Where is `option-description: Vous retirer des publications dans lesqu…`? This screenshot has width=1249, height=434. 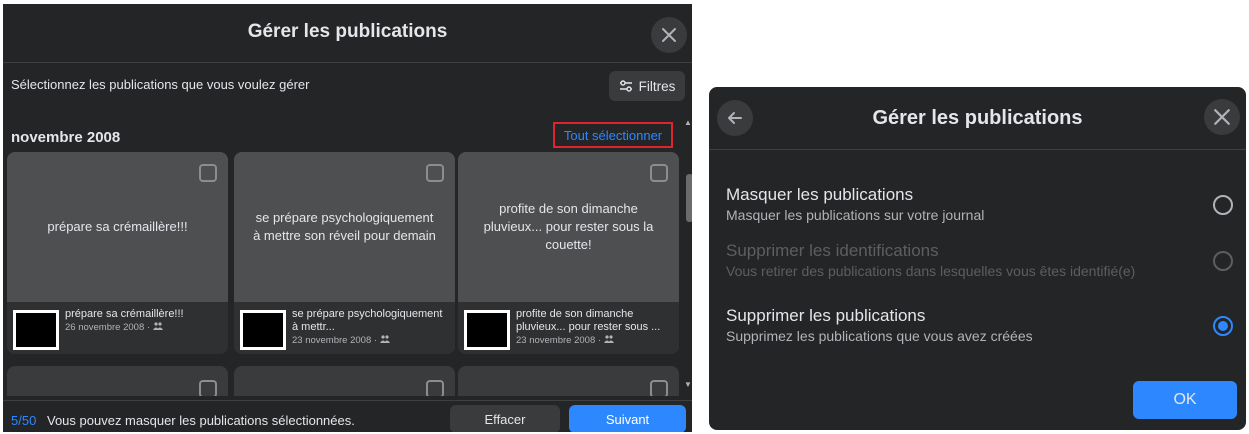
option-description: Vous retirer des publications dans lesqu… is located at coordinates (931, 271).